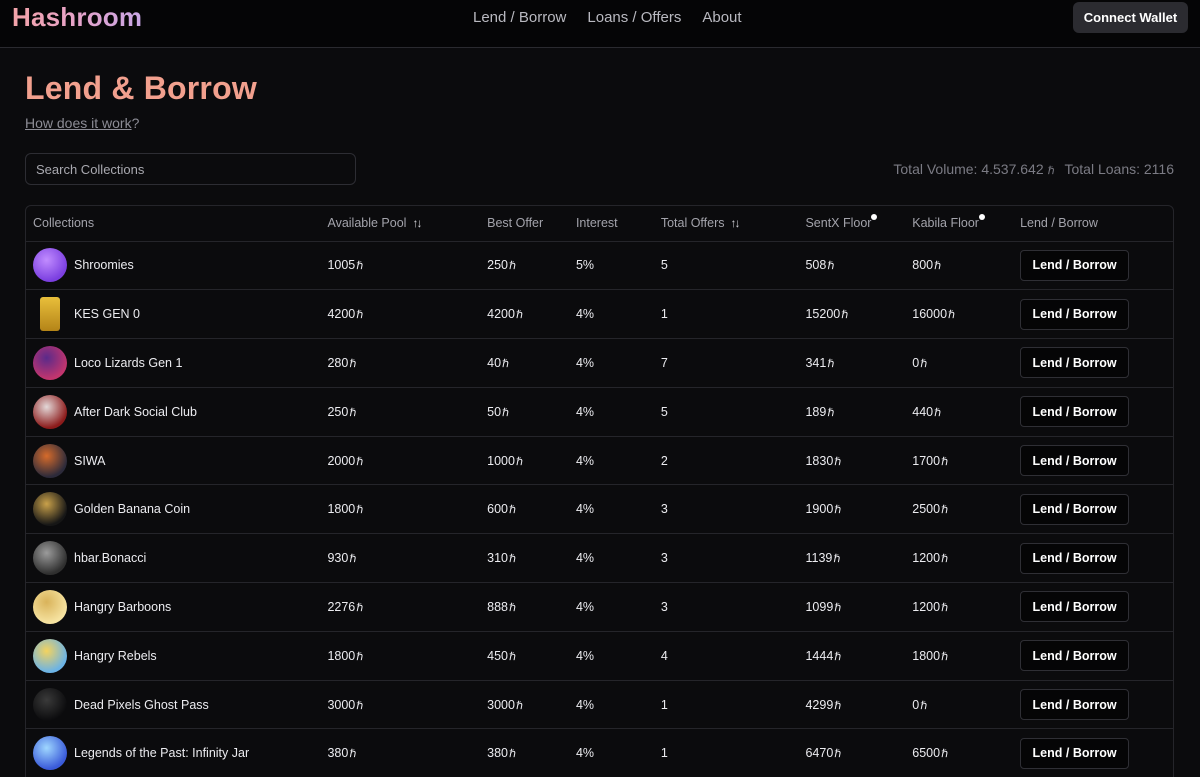  I want to click on total-offers-cell: 5, so click(733, 266).